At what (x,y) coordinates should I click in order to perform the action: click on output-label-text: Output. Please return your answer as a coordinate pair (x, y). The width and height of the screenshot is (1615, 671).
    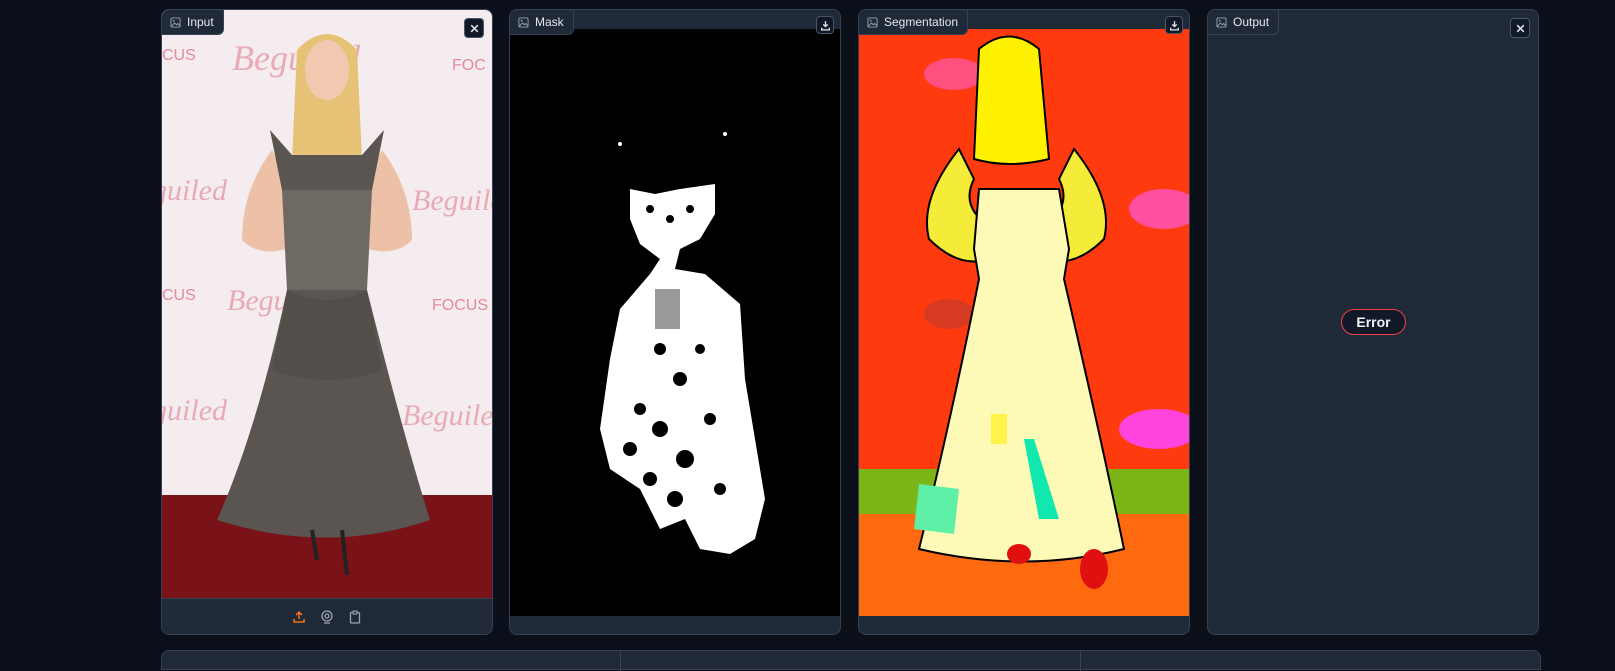
    Looking at the image, I should click on (1251, 22).